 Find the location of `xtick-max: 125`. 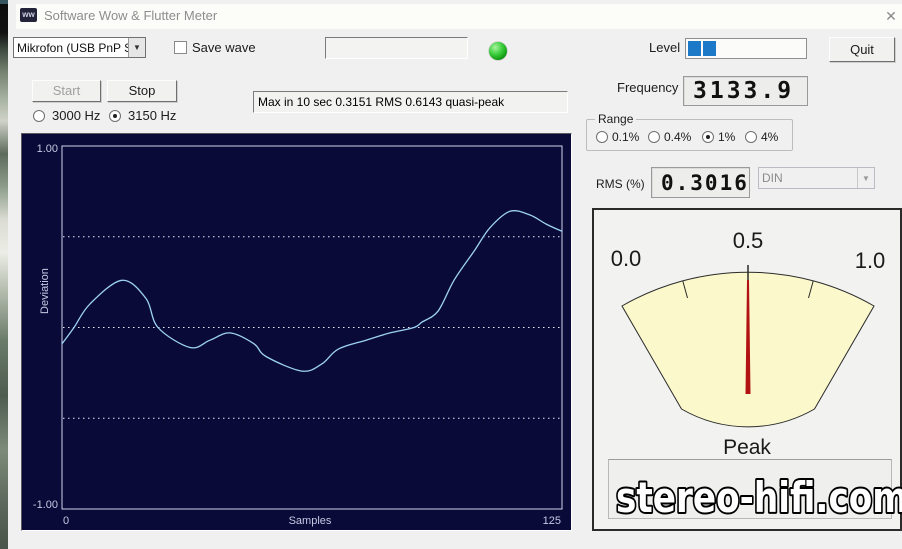

xtick-max: 125 is located at coordinates (552, 521).